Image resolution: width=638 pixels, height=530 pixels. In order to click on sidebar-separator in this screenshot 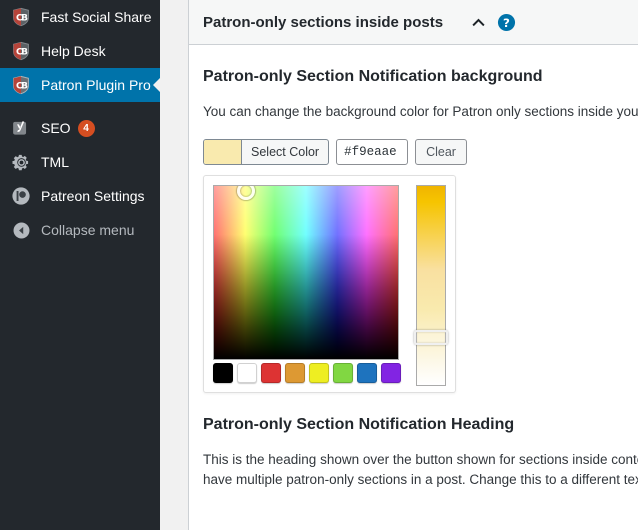, I will do `click(80, 106)`.